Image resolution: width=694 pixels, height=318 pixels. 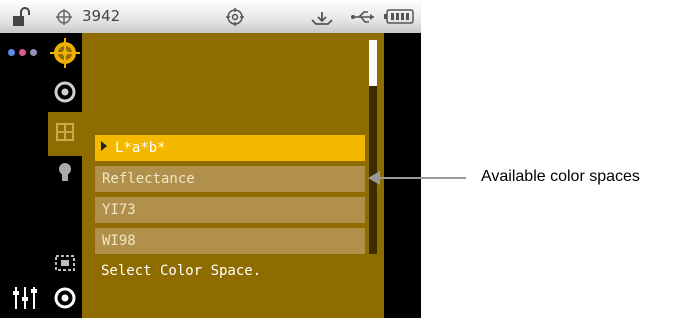 What do you see at coordinates (235, 17) in the screenshot?
I see `target-icon` at bounding box center [235, 17].